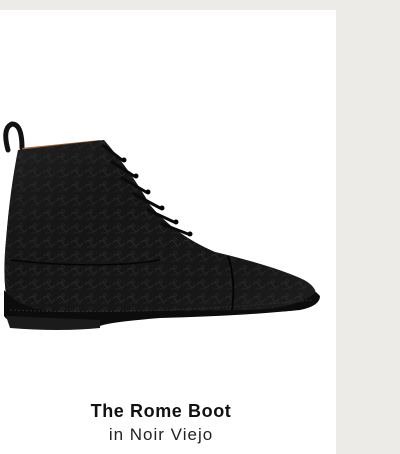 Image resolution: width=400 pixels, height=454 pixels. I want to click on product-colorway: in Noir Viejo, so click(161, 434).